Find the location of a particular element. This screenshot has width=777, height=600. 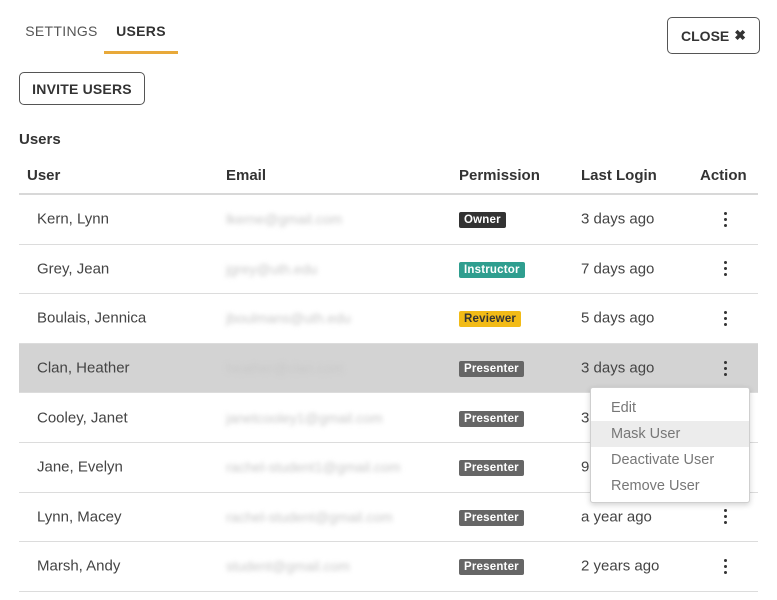

header-last-login: Last Login is located at coordinates (619, 175).